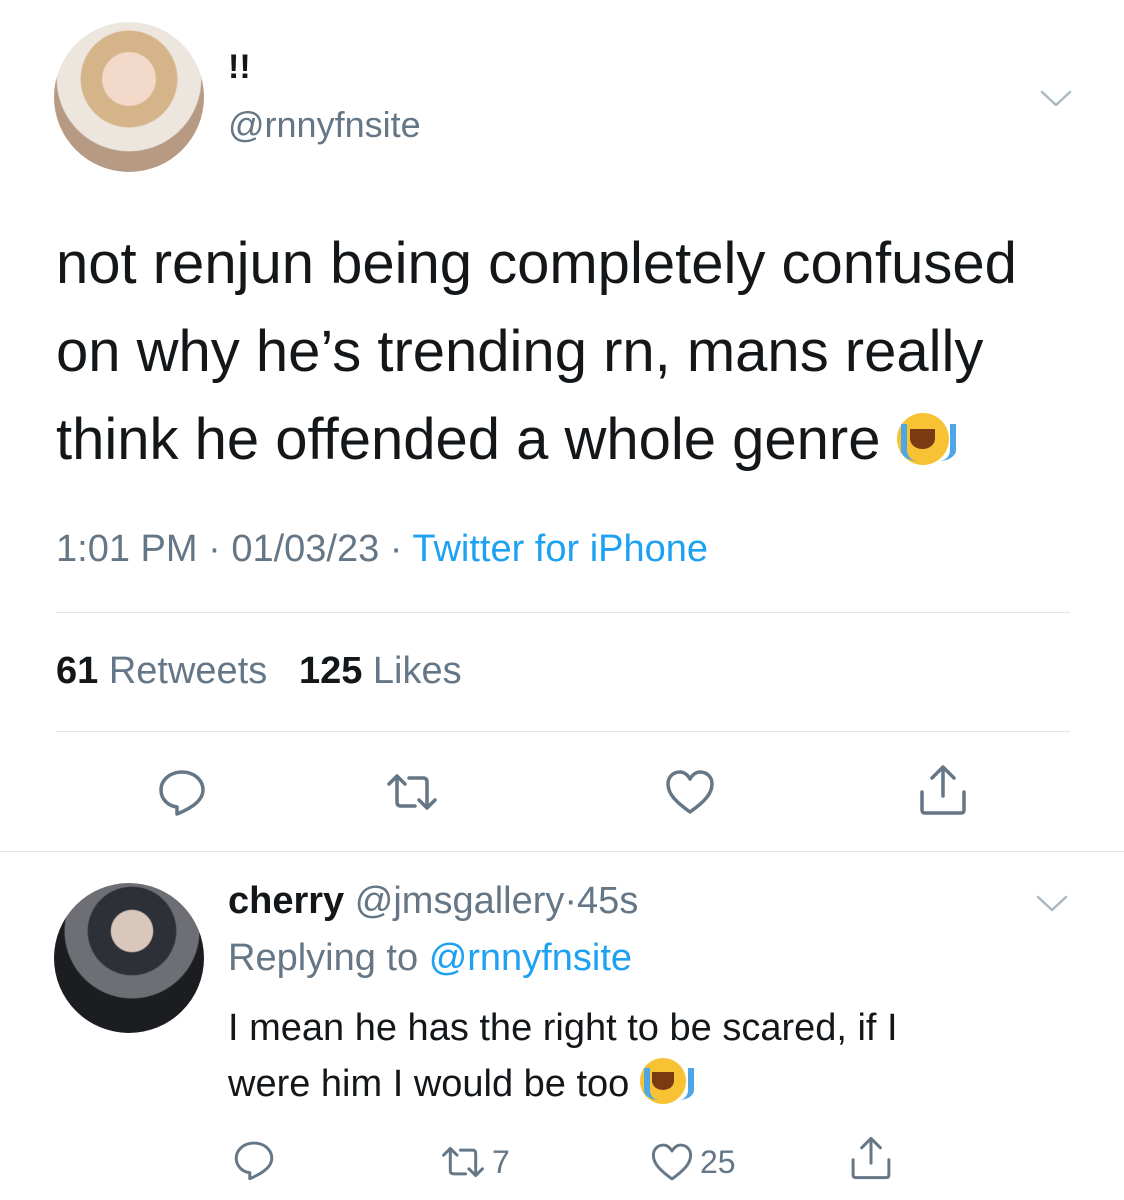  I want to click on reply-time: 45s, so click(608, 901).